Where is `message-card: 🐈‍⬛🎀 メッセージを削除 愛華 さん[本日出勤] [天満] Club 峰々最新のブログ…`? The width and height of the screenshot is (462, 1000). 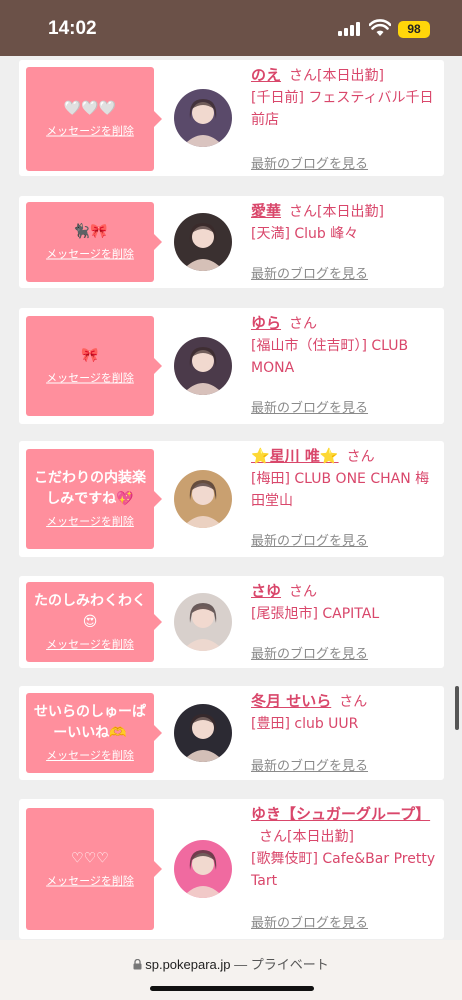
message-card: 🐈‍⬛🎀 メッセージを削除 愛華 さん[本日出勤] [天満] Club 峰々最新のブログ… is located at coordinates (231, 242).